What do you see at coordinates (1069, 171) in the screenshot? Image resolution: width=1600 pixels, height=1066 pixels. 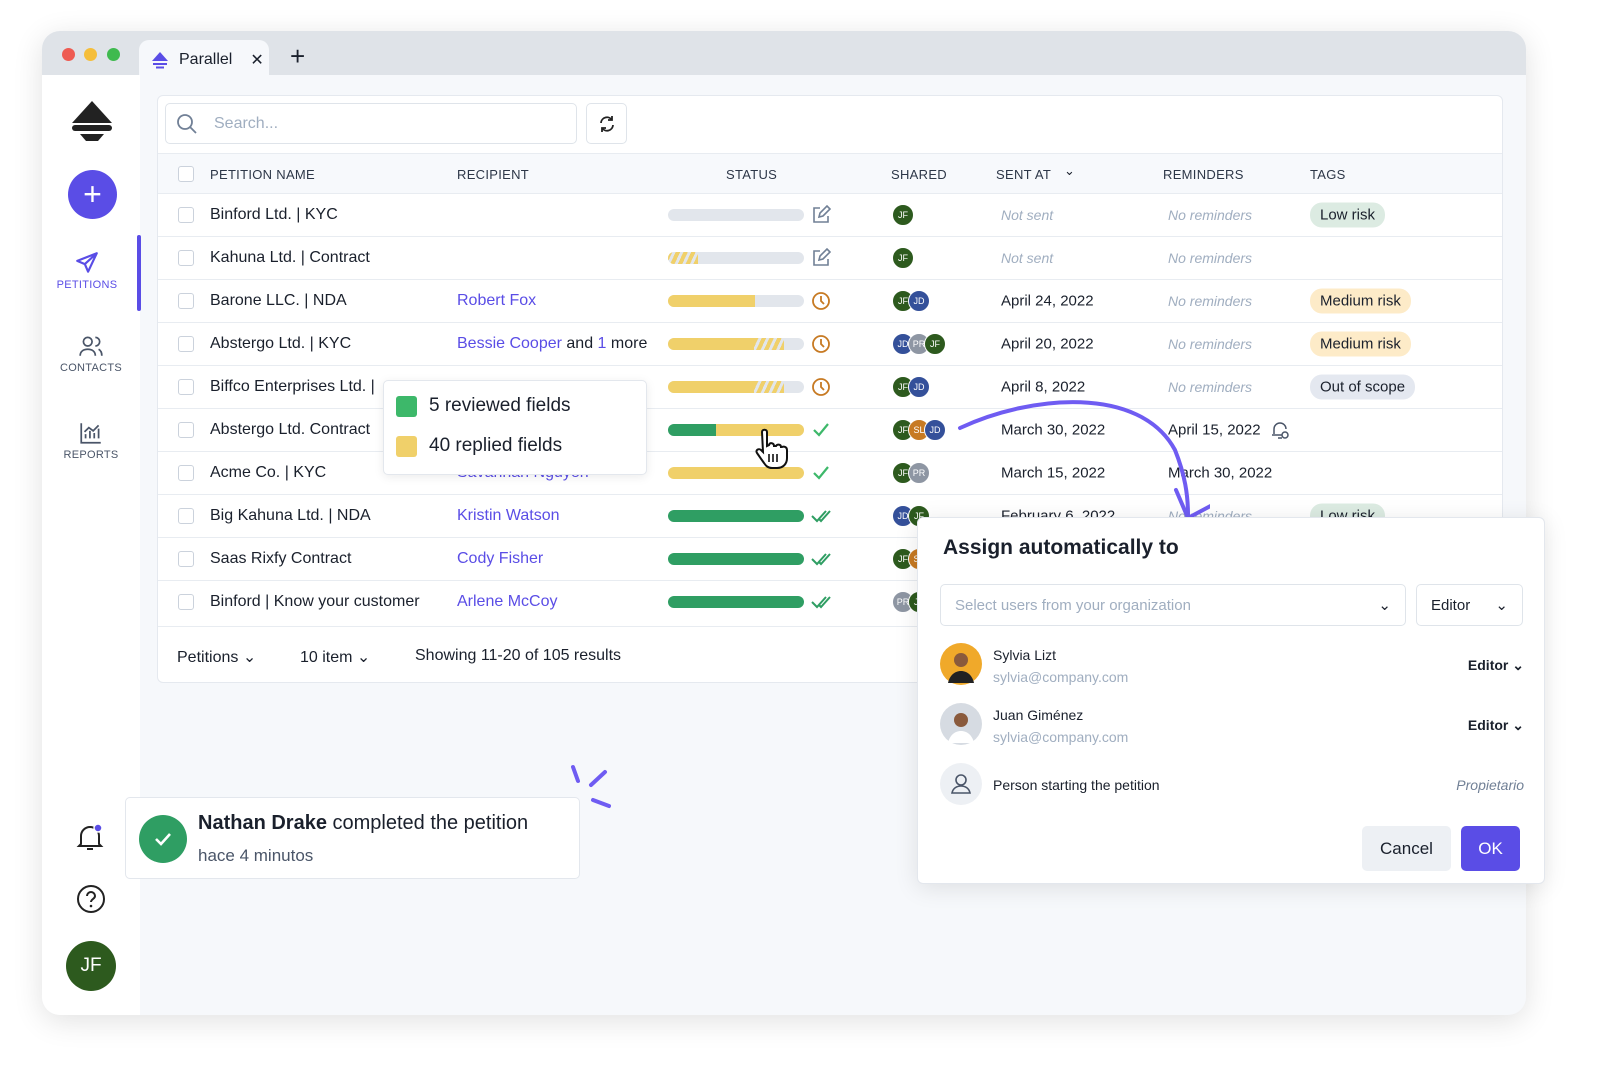 I see `sort-chevron-icon: ⌄` at bounding box center [1069, 171].